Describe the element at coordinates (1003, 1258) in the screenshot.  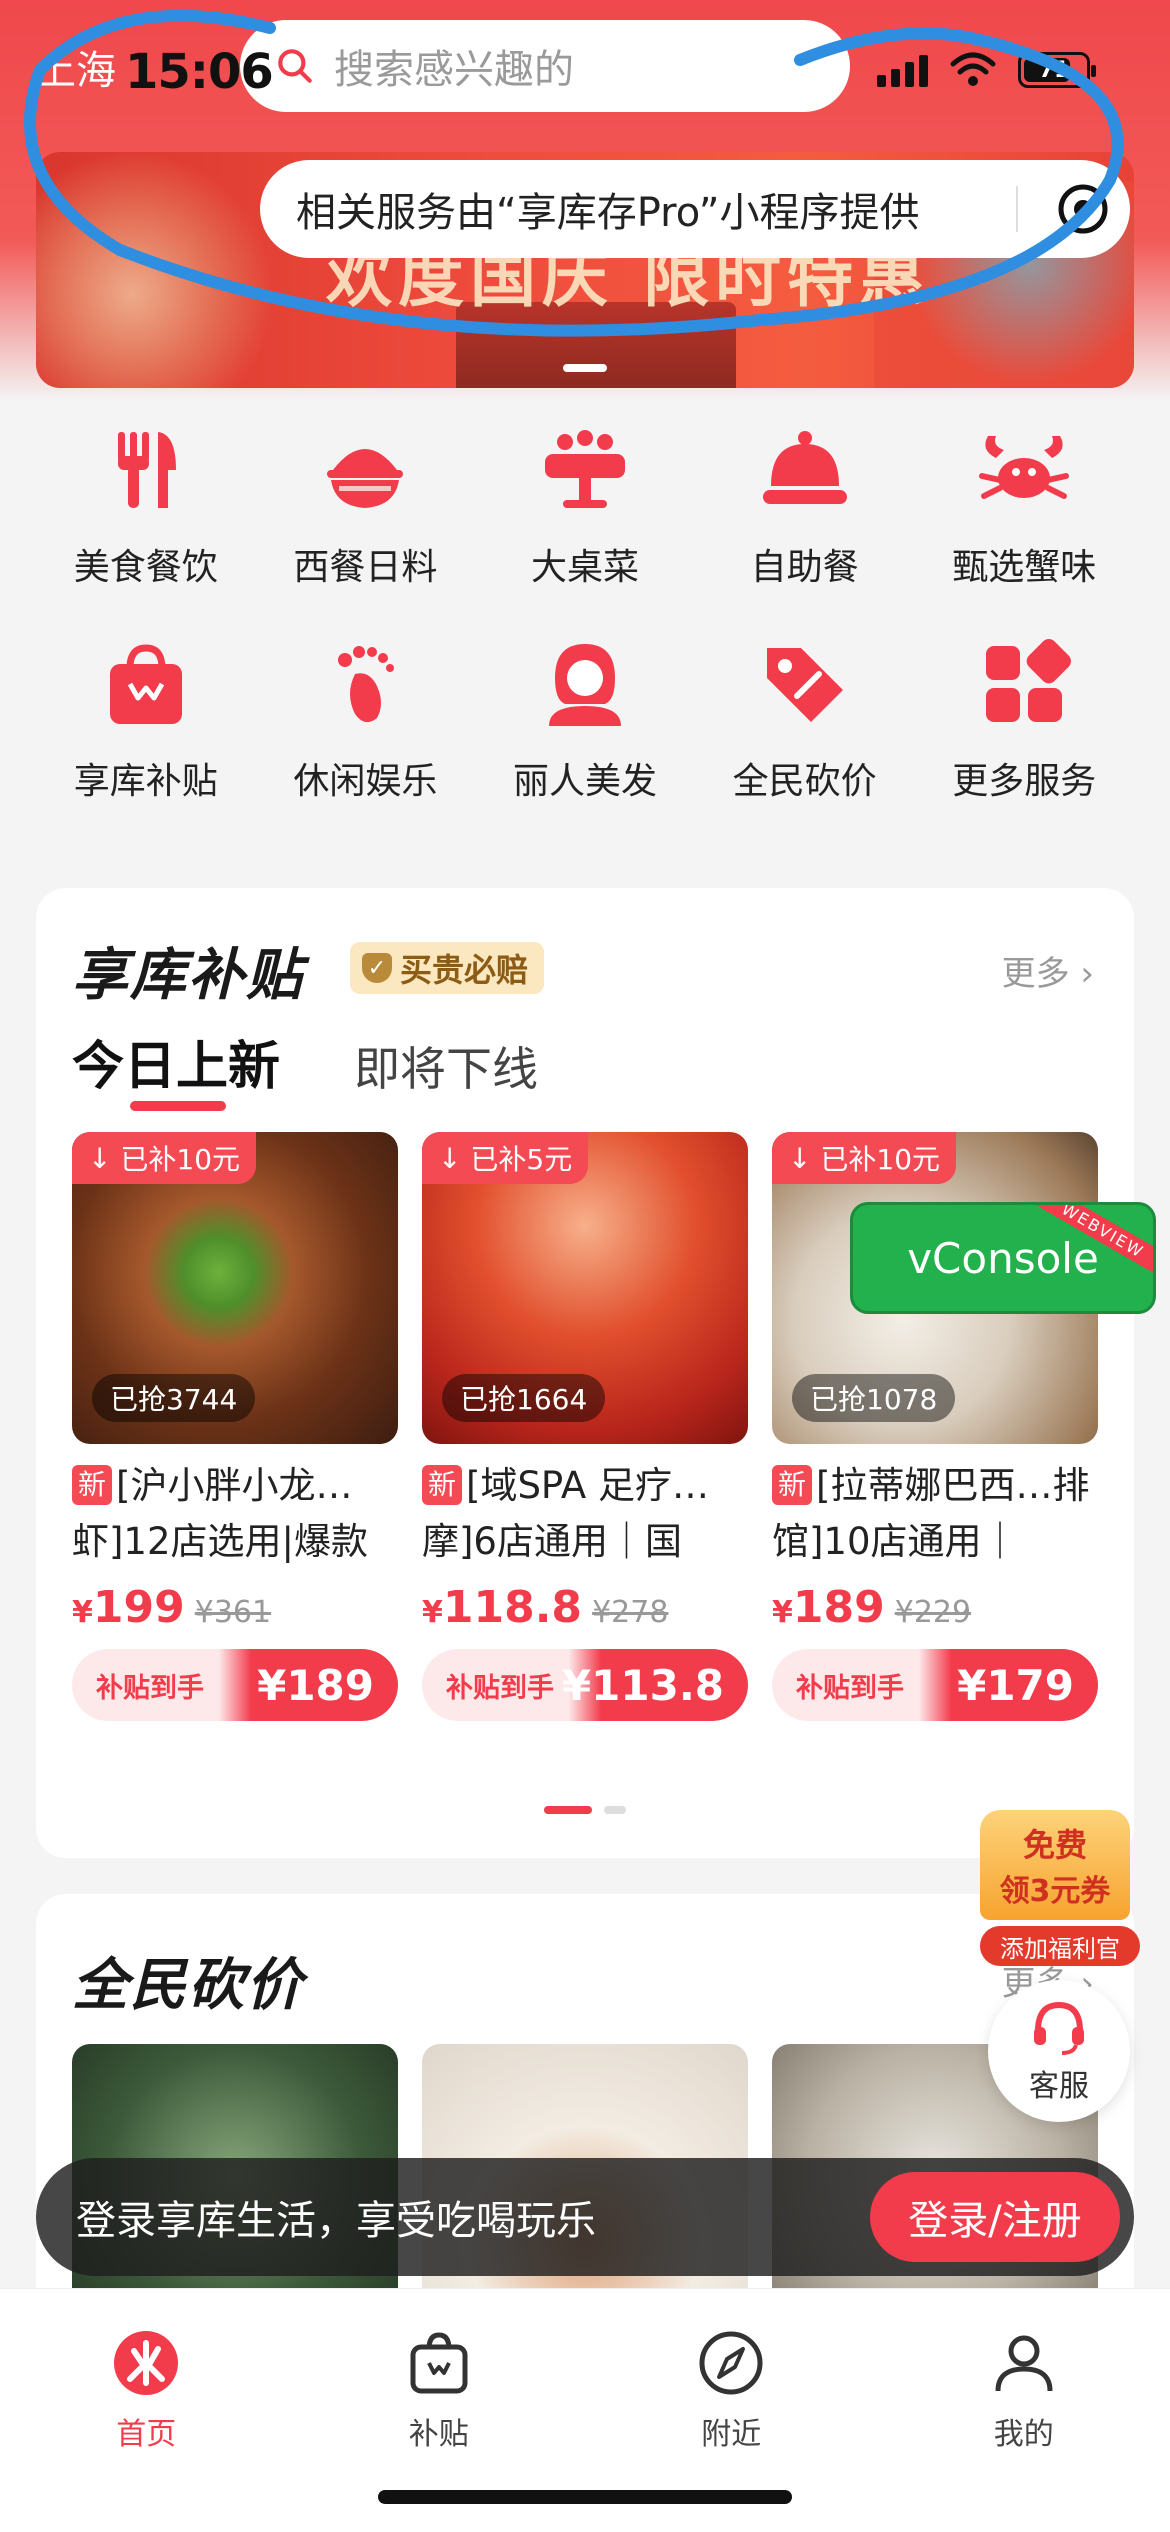
I see `vconsole-button: vConsole WEBVIEW` at that location.